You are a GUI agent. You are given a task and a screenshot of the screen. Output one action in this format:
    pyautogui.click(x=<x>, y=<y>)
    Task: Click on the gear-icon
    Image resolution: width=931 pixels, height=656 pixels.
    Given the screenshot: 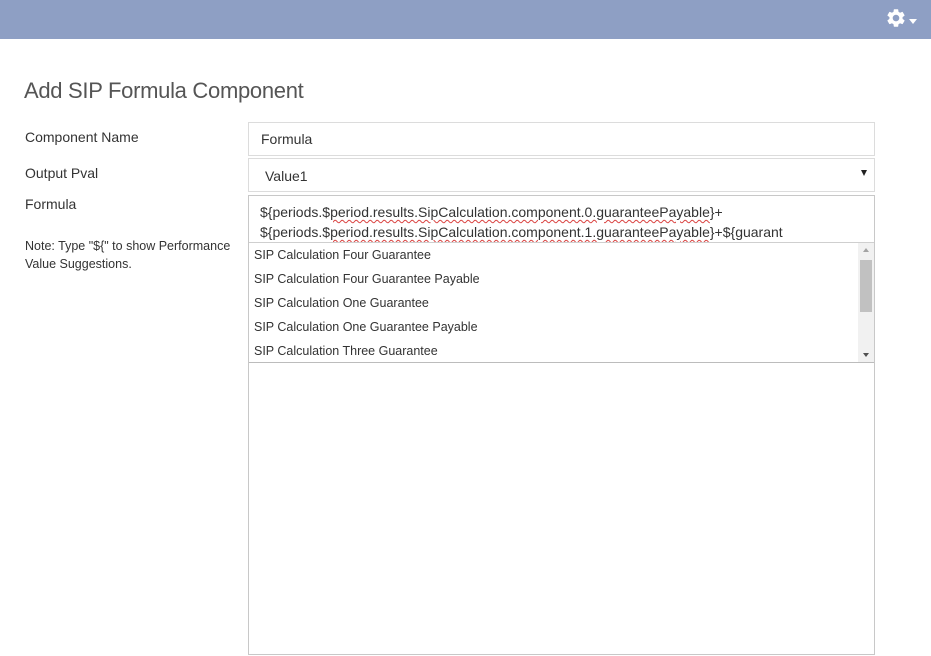 What is the action you would take?
    pyautogui.click(x=896, y=18)
    